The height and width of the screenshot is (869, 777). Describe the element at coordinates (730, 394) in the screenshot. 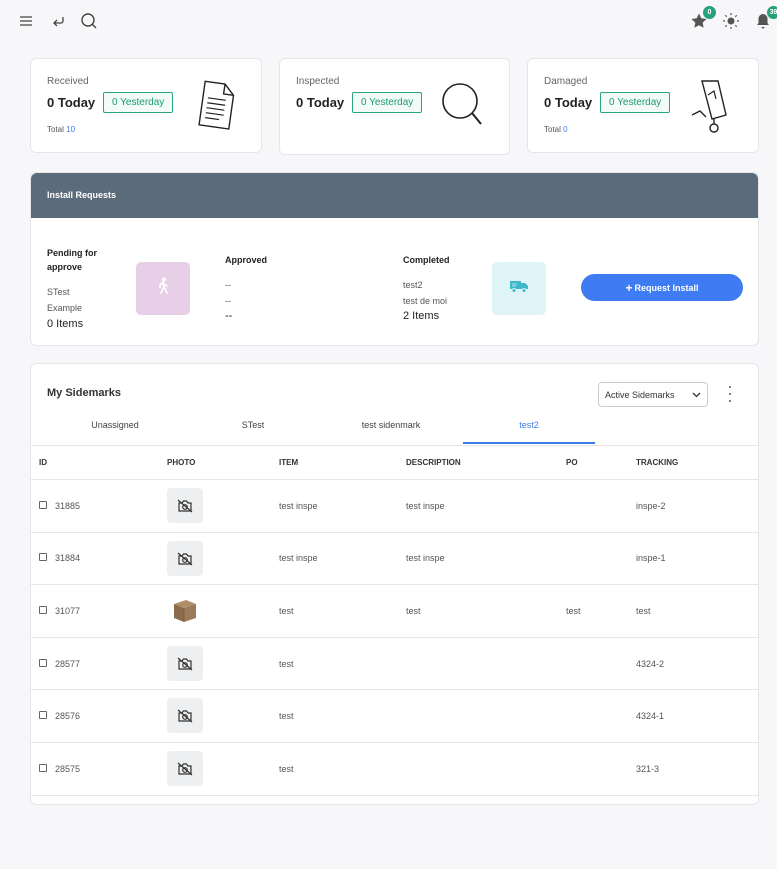

I see `more-options-icon` at that location.